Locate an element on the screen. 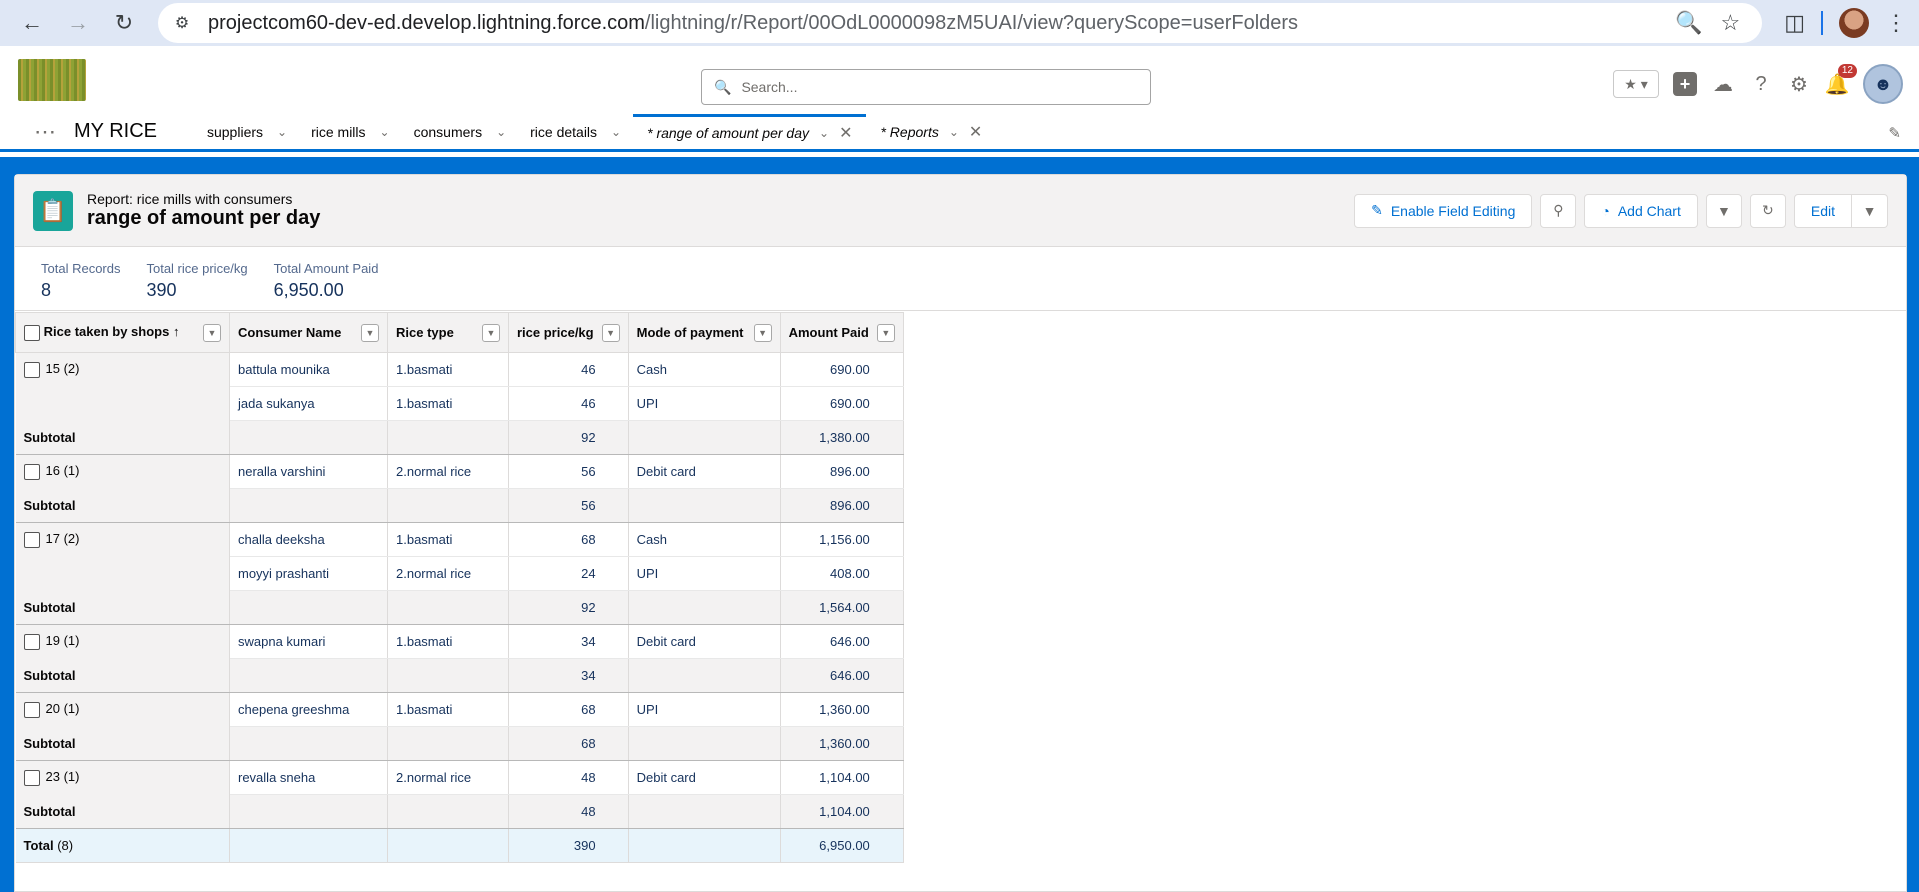  consumer-name-cell: challa deeksha is located at coordinates (308, 539).